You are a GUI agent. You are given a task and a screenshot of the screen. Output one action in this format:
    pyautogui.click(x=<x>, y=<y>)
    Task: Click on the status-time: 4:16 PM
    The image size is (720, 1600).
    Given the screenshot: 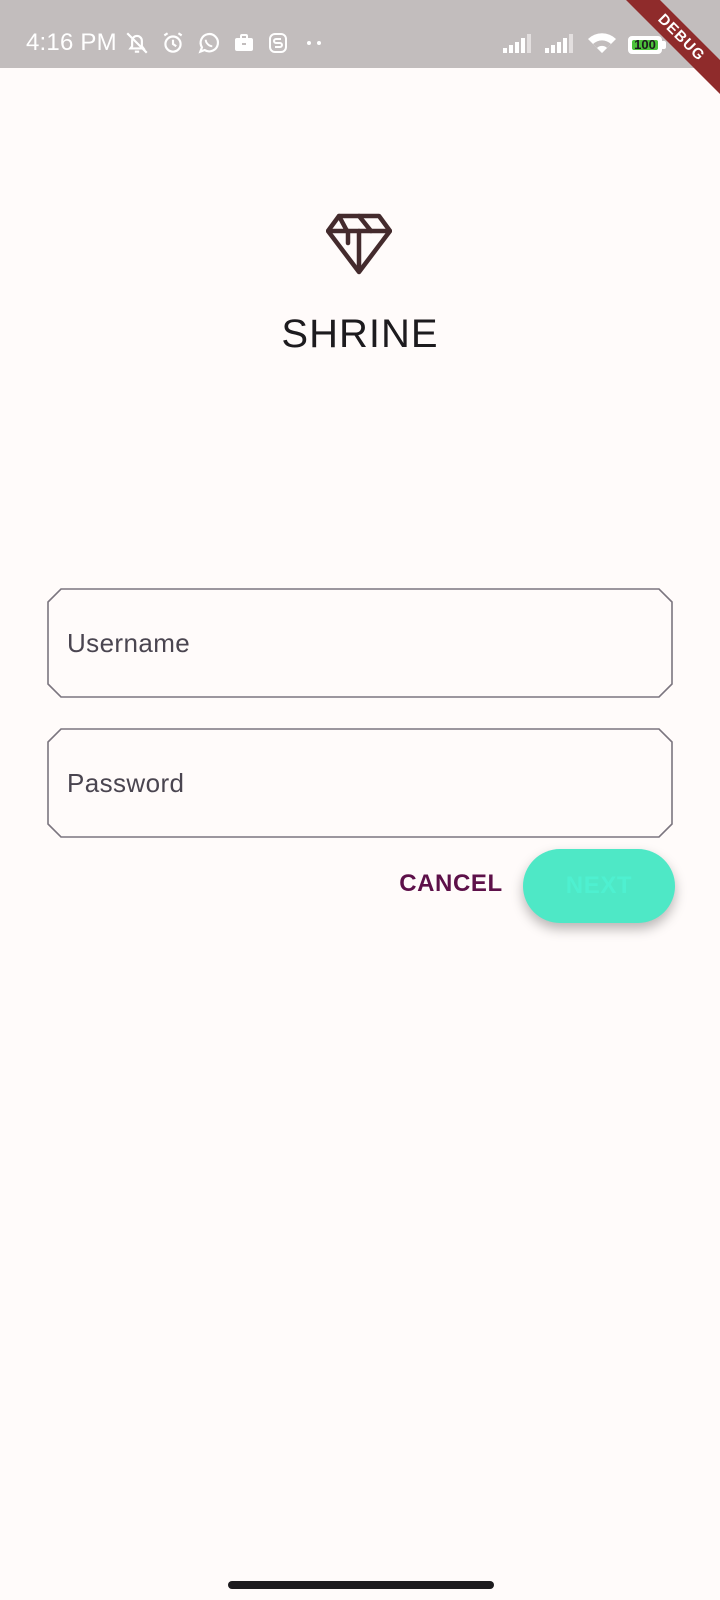 What is the action you would take?
    pyautogui.click(x=71, y=42)
    